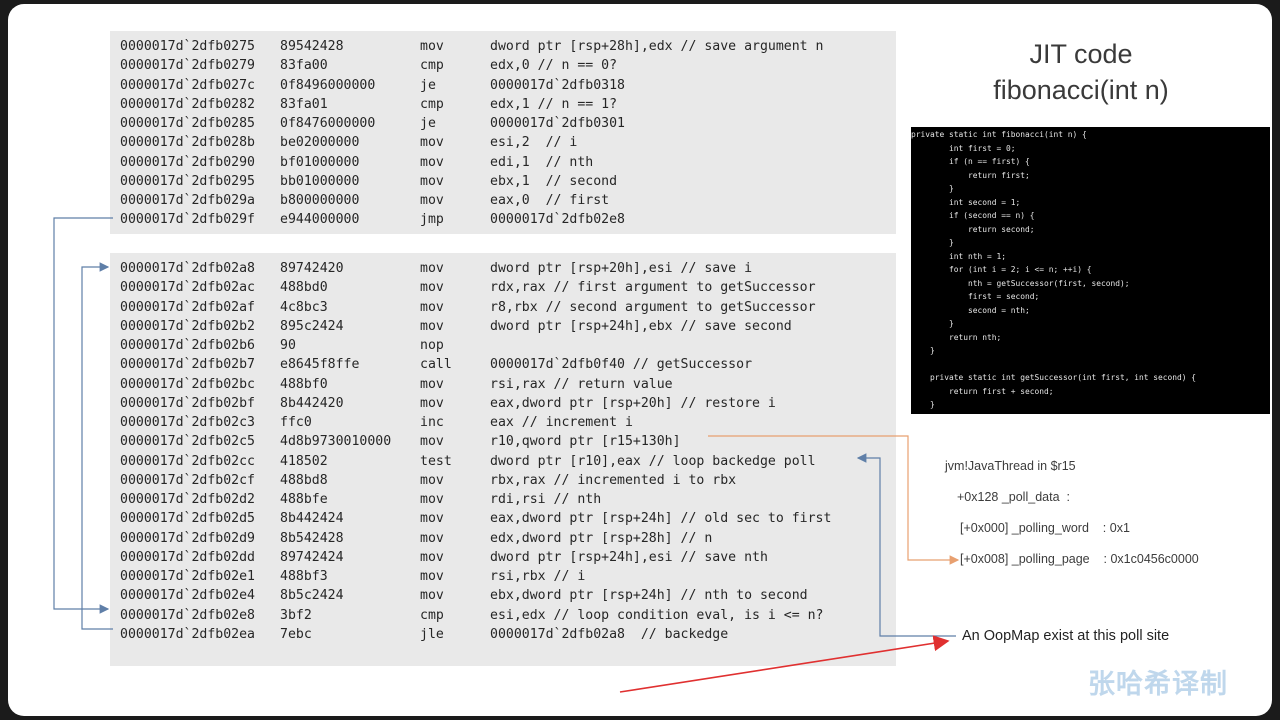 The width and height of the screenshot is (1280, 720). What do you see at coordinates (1158, 684) in the screenshot?
I see `watermark: 张哈希译制` at bounding box center [1158, 684].